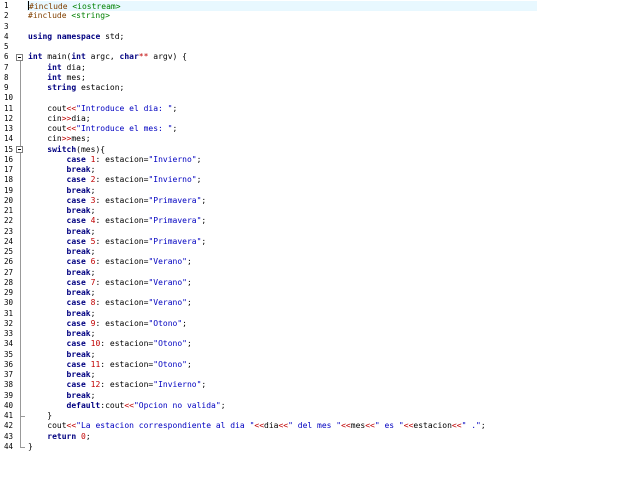 The width and height of the screenshot is (640, 484). Describe the element at coordinates (320, 273) in the screenshot. I see `code-line: 27 break;` at that location.